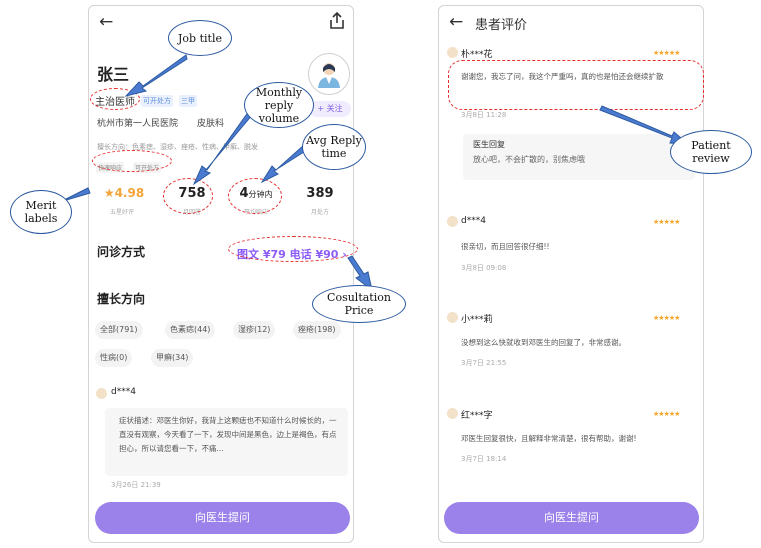 The width and height of the screenshot is (761, 548). What do you see at coordinates (711, 152) in the screenshot?
I see `callout-patient-review: Patient review` at bounding box center [711, 152].